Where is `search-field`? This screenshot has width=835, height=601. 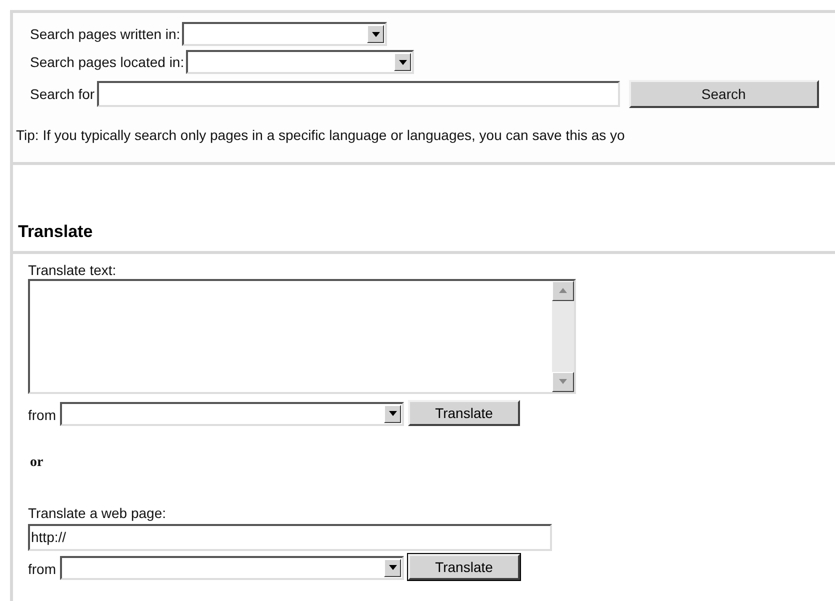 search-field is located at coordinates (358, 94).